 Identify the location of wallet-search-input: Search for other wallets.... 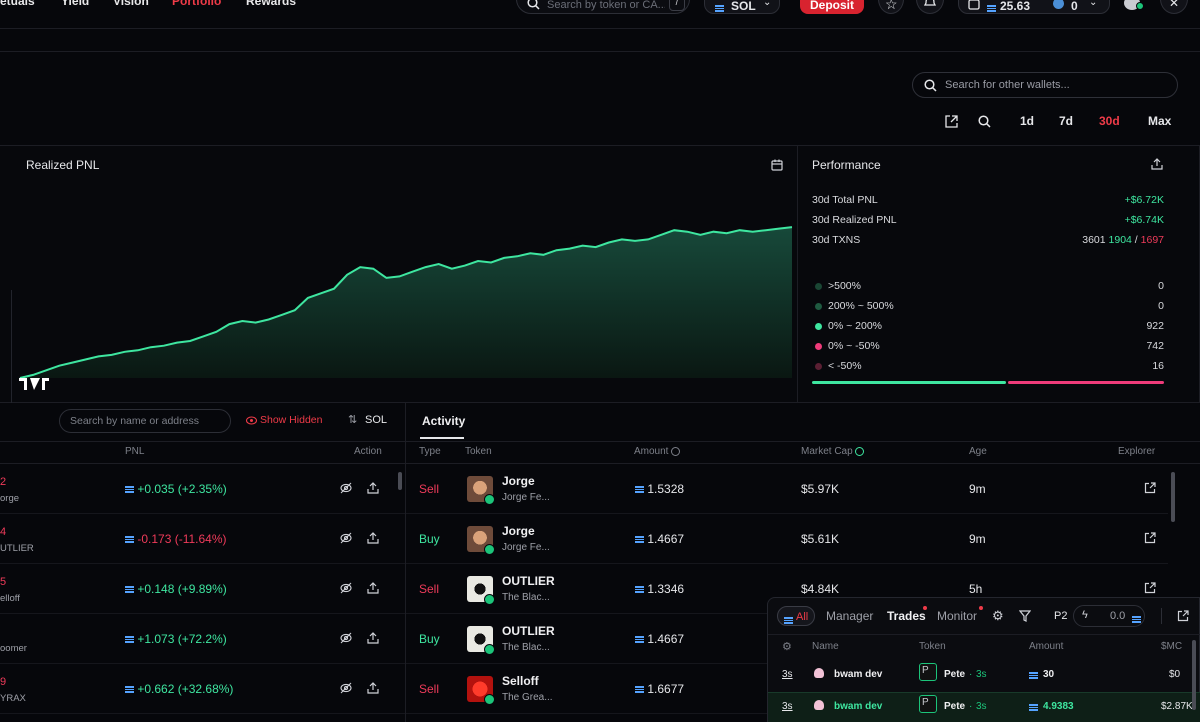
(1045, 85).